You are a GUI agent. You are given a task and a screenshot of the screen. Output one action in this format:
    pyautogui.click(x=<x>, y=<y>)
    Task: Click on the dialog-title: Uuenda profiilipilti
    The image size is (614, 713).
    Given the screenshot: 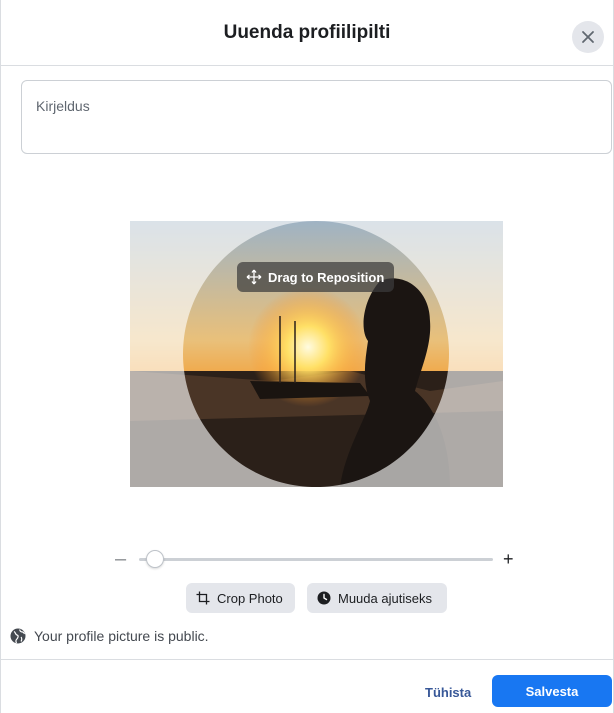 What is the action you would take?
    pyautogui.click(x=307, y=32)
    